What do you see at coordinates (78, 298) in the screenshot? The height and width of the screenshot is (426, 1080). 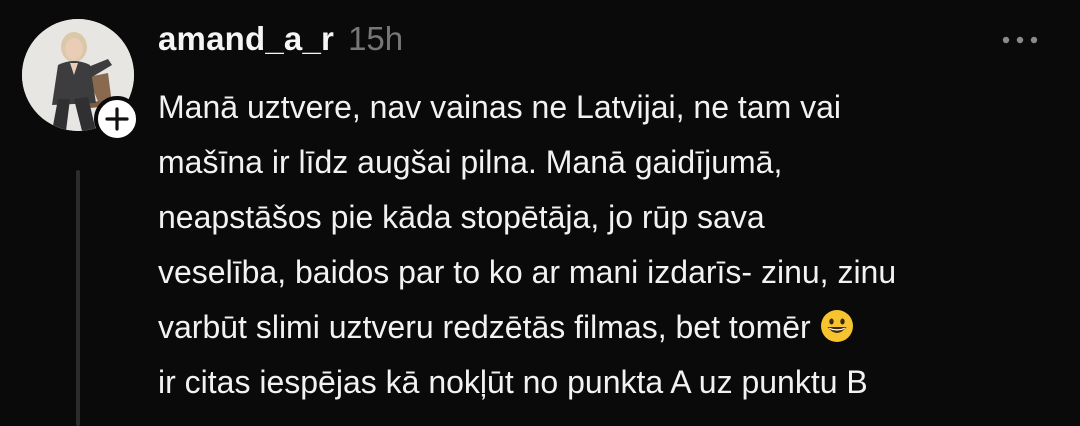 I see `thread-connector-line` at bounding box center [78, 298].